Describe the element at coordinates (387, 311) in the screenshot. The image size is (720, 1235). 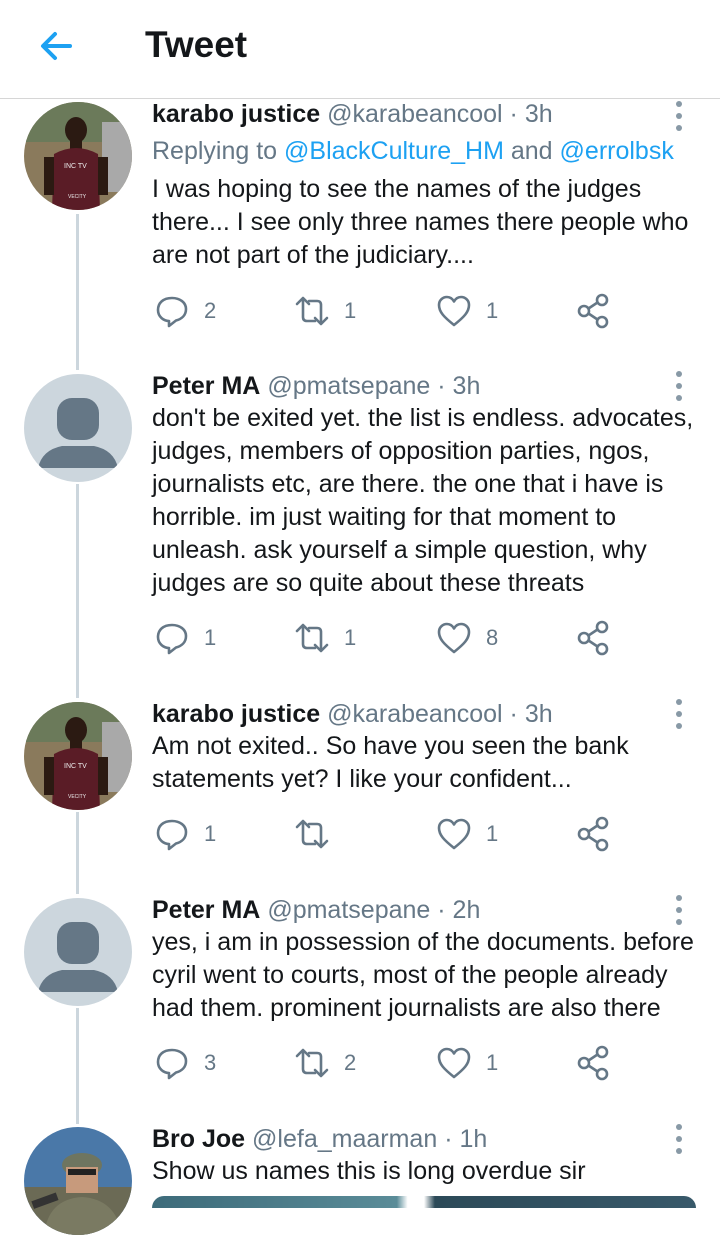
I see `tweet-actions: 2 1 1` at that location.